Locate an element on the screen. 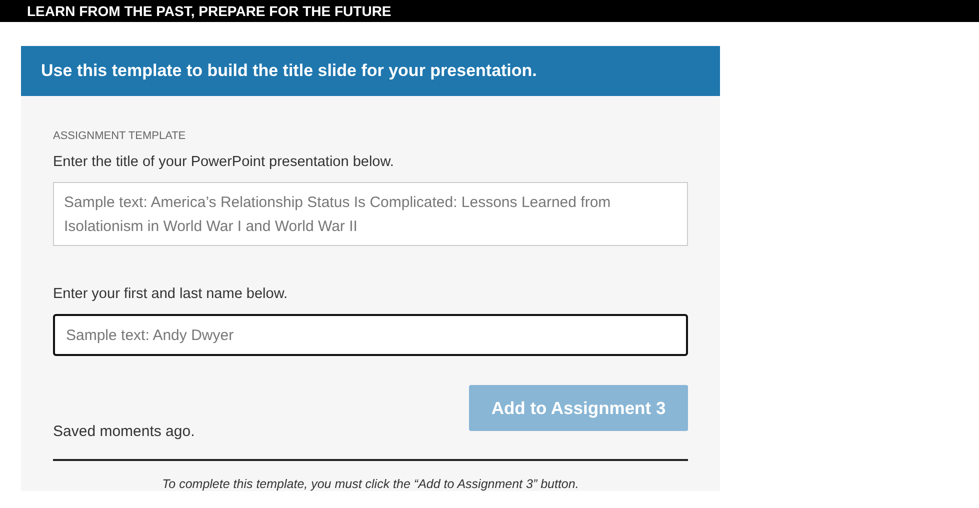 This screenshot has width=979, height=508. name-field: Sample text: Andy Dwyer is located at coordinates (370, 335).